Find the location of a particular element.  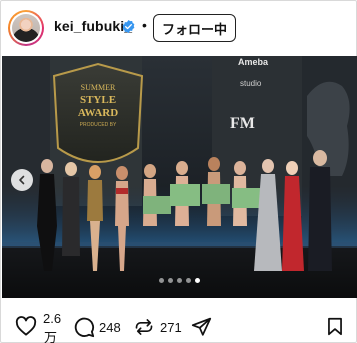

sponsor-text-3: FM is located at coordinates (242, 123).